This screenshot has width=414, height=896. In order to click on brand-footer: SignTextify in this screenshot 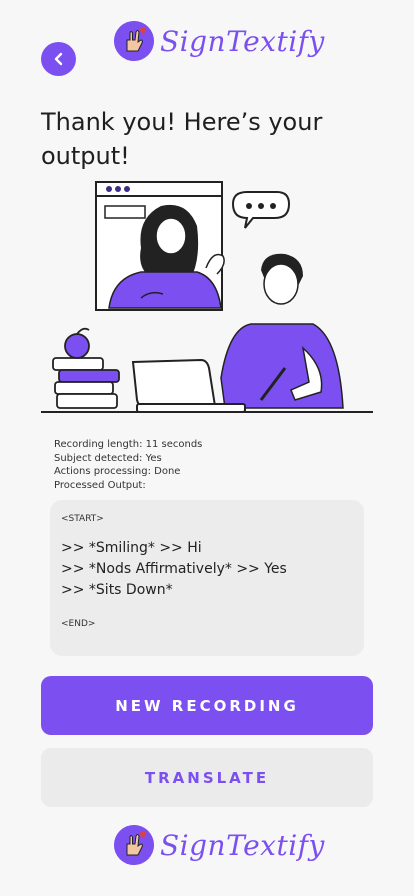, I will do `click(219, 845)`.